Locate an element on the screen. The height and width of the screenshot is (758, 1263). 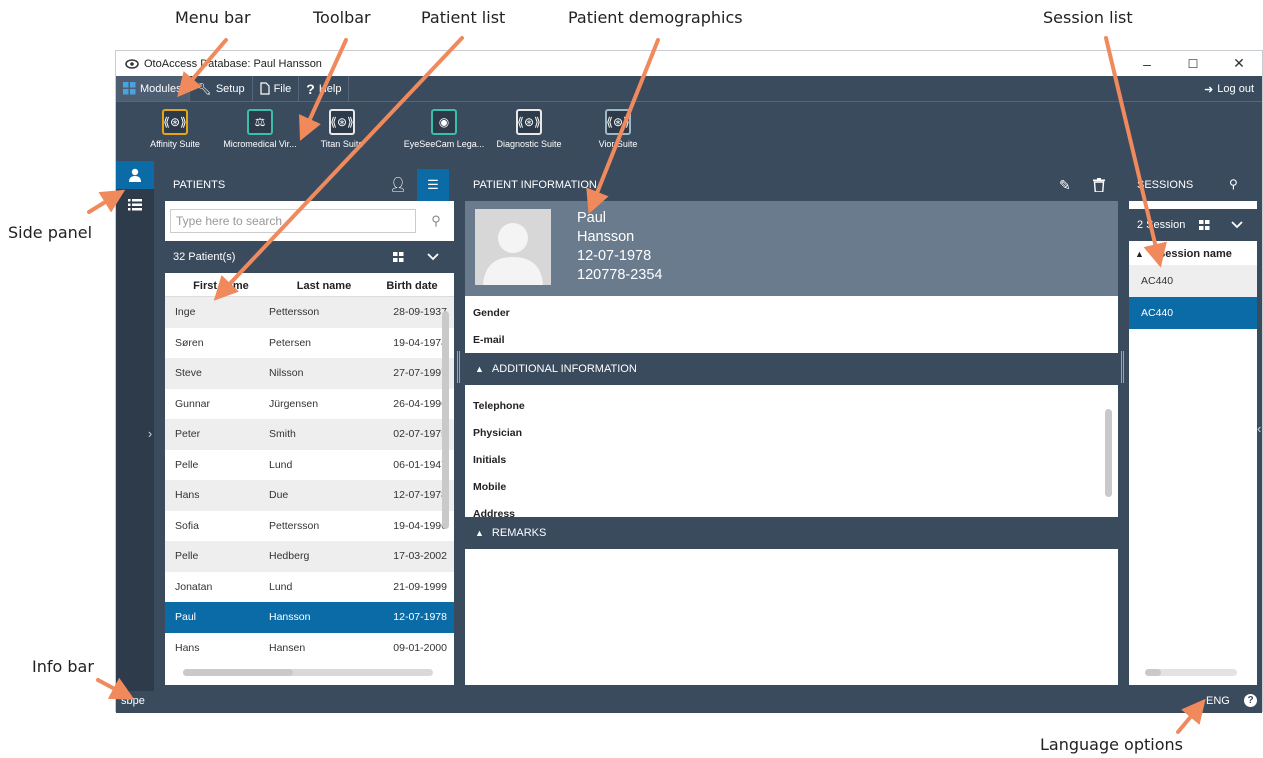
field-email-label: E-mail is located at coordinates (489, 340).